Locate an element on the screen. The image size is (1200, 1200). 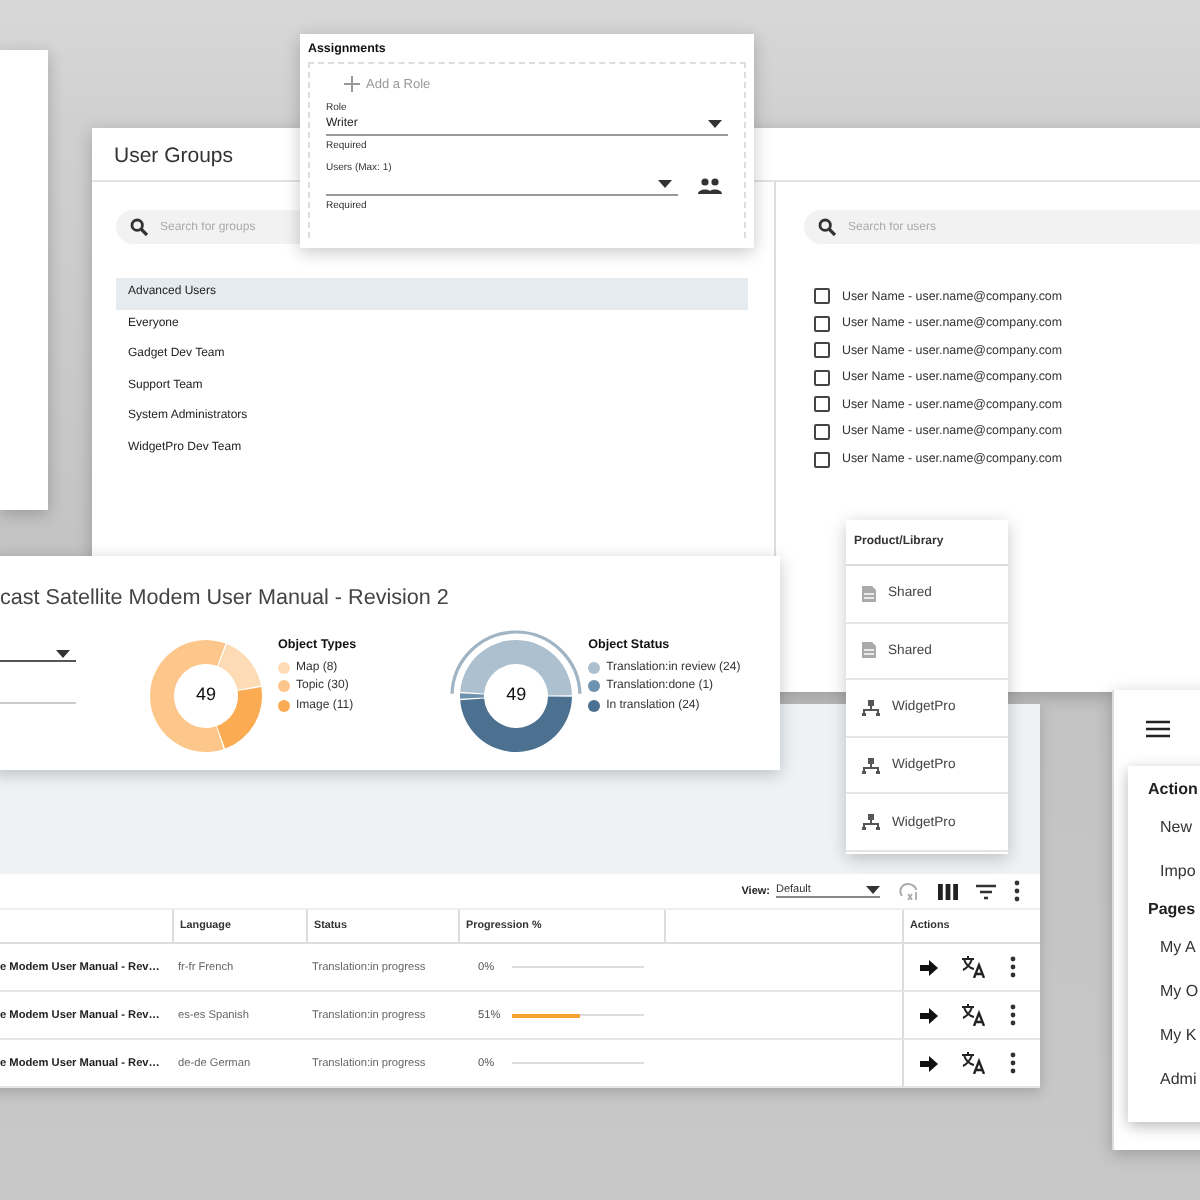
menu-item: Impo is located at coordinates (1164, 872).